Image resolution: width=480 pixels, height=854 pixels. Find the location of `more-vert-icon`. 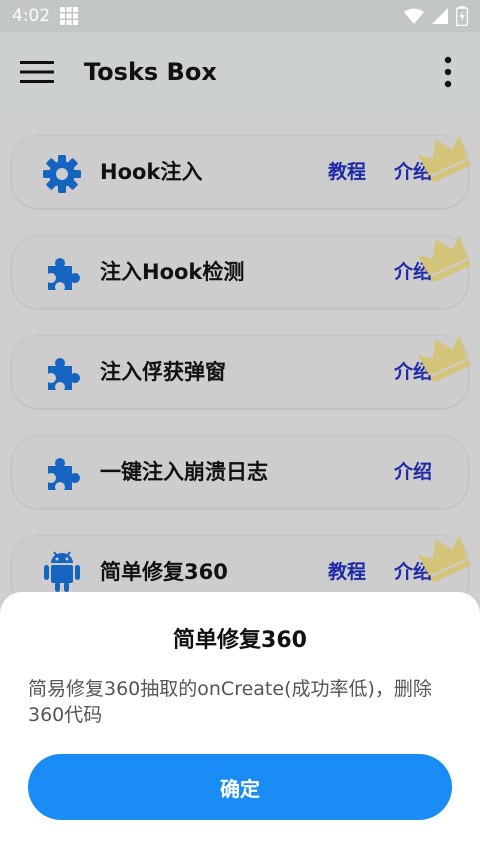

more-vert-icon is located at coordinates (448, 72).